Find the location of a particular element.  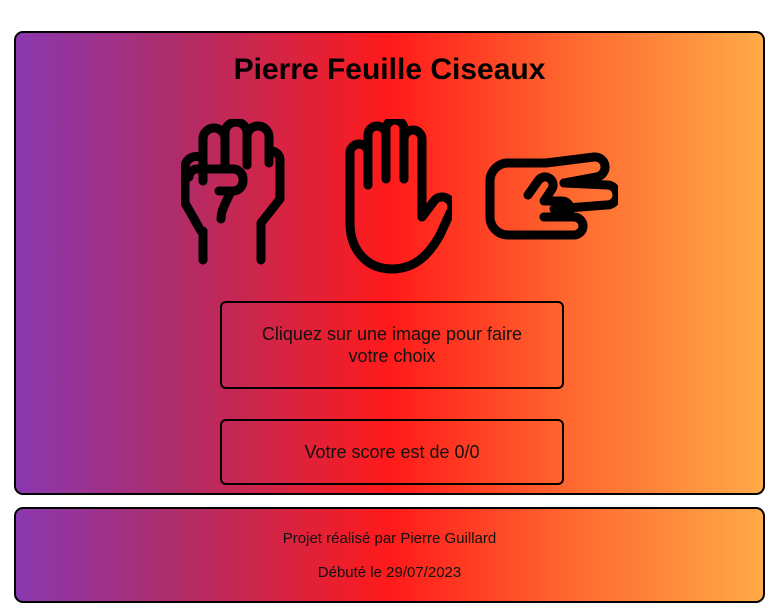

open-hand-icon is located at coordinates (389, 197).